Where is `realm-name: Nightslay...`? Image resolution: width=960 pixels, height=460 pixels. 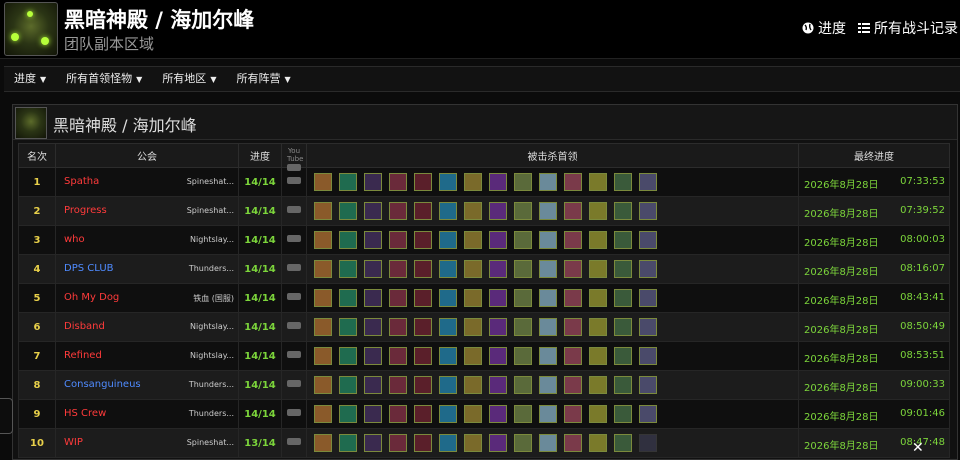 realm-name: Nightslay... is located at coordinates (212, 239).